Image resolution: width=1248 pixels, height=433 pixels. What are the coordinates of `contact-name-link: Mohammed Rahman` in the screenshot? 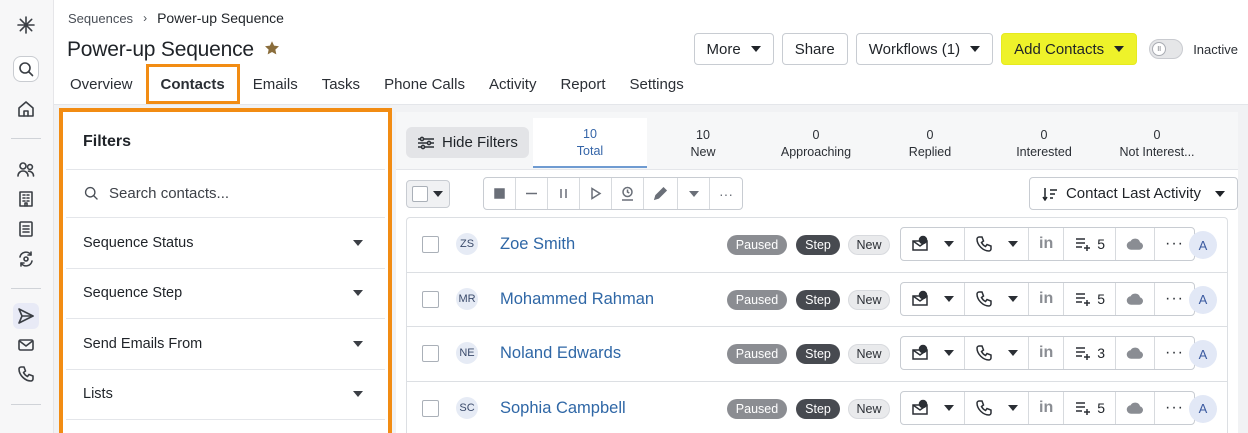 It's located at (577, 299).